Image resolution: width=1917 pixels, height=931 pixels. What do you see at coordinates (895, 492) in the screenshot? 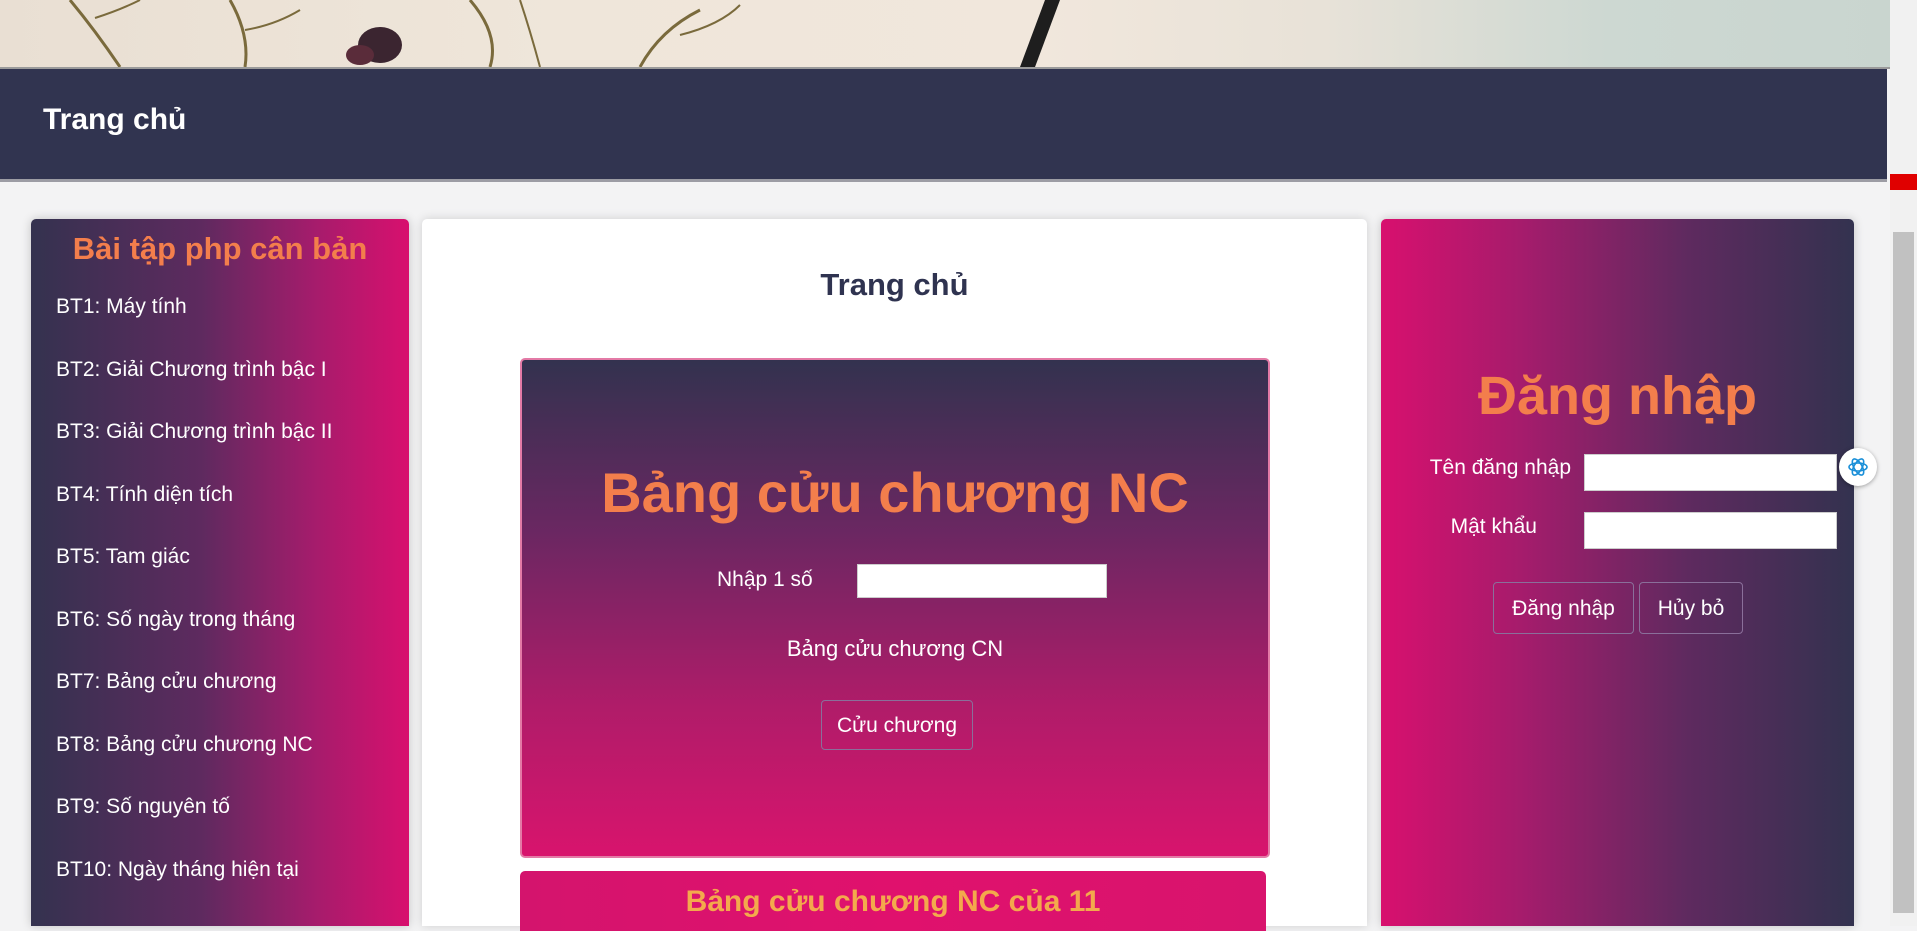
I see `form-heading: Bảng cửu chương NC` at bounding box center [895, 492].